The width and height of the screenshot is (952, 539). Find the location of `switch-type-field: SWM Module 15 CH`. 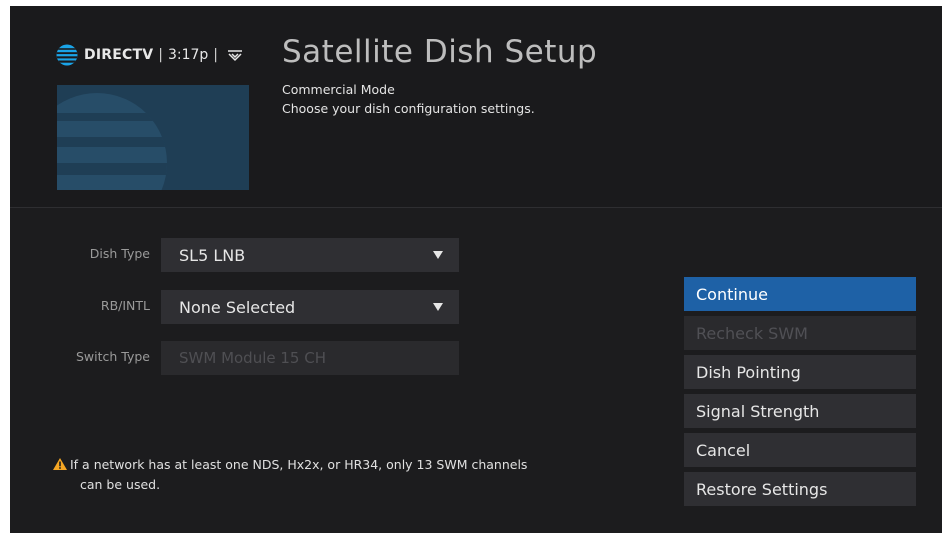

switch-type-field: SWM Module 15 CH is located at coordinates (310, 358).